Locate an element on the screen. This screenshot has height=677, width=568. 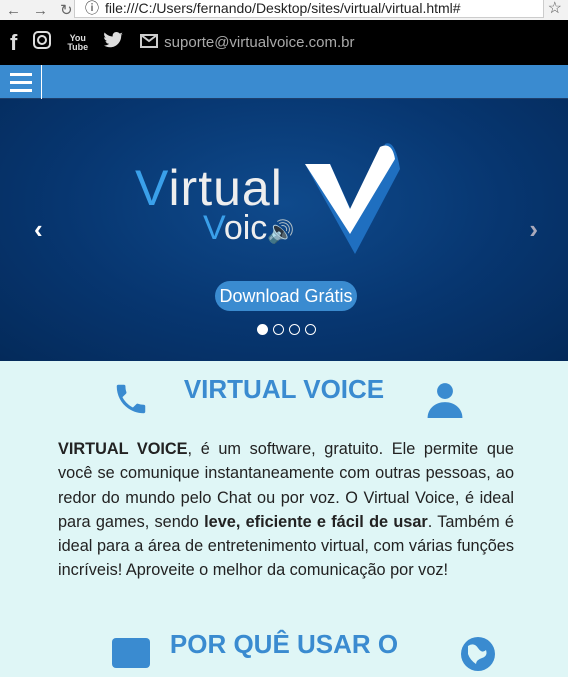
twitter-icon is located at coordinates (114, 42).